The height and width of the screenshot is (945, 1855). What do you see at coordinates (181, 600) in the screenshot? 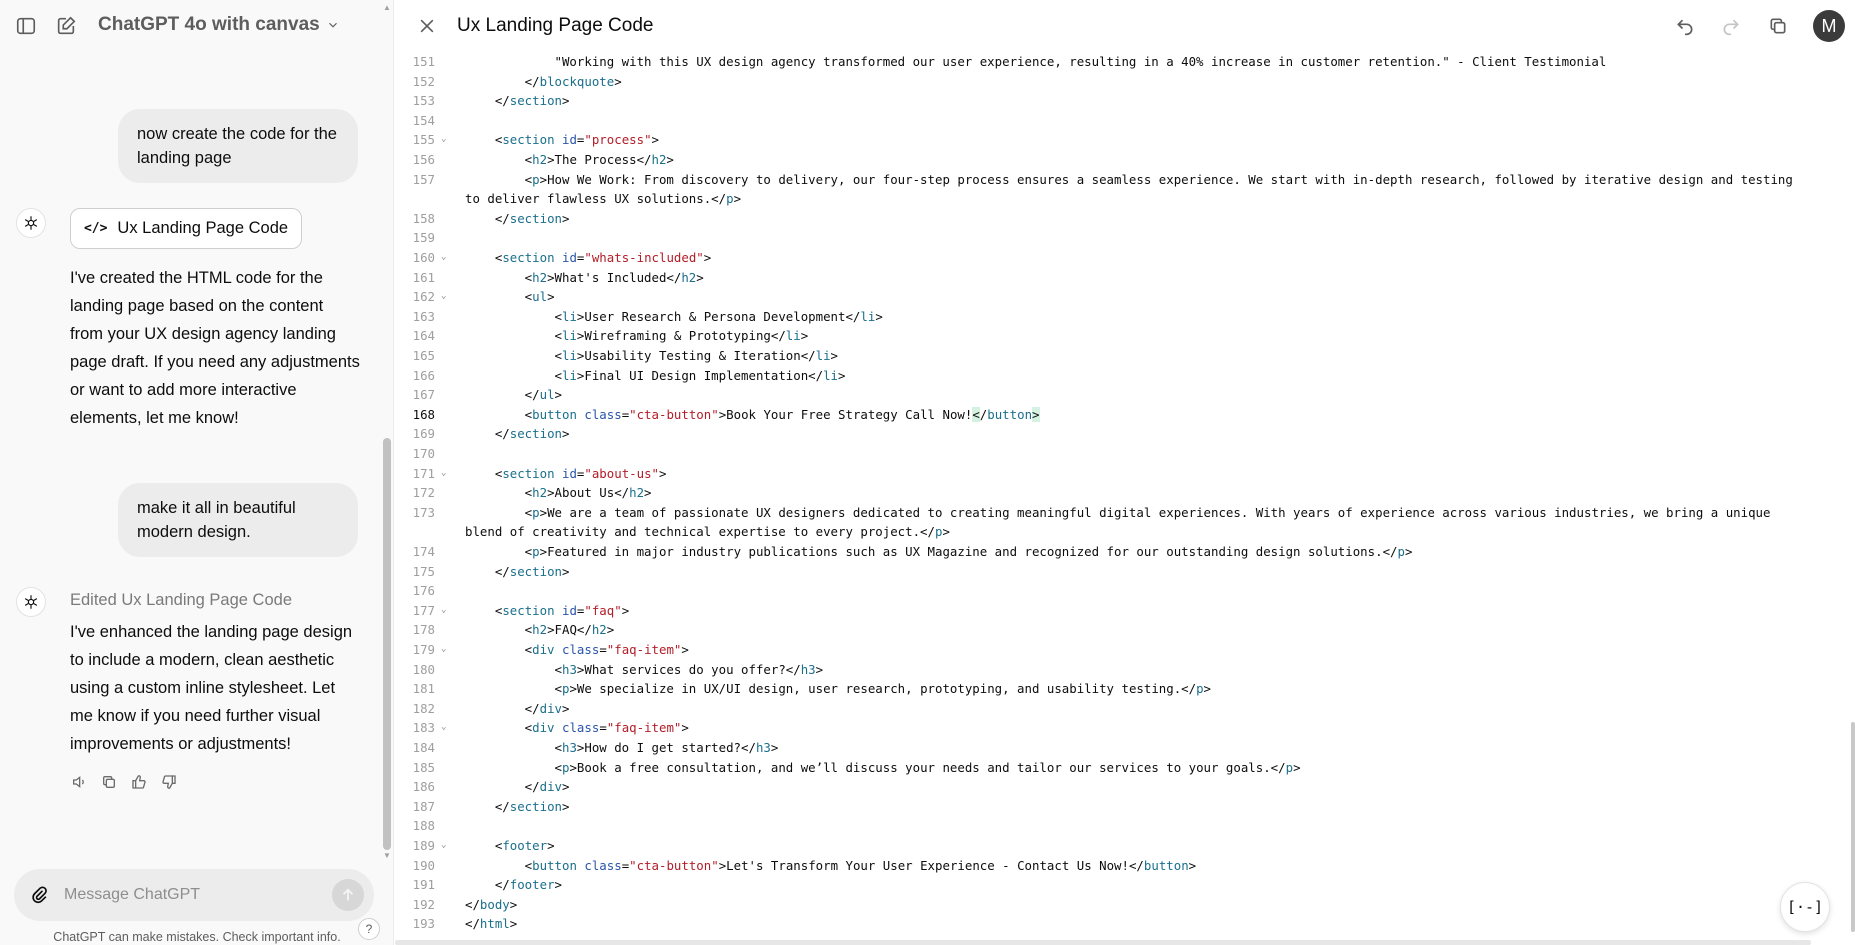
I see `edited-canvas-link: Edited Ux Landing Page Code` at bounding box center [181, 600].